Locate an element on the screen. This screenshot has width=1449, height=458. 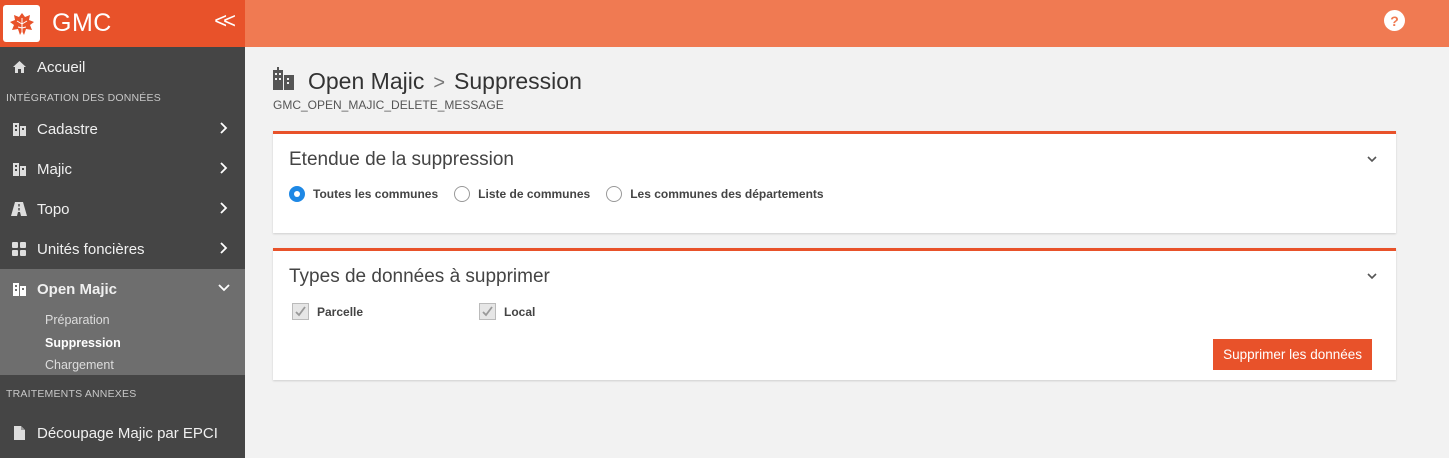
road-icon is located at coordinates (19, 209).